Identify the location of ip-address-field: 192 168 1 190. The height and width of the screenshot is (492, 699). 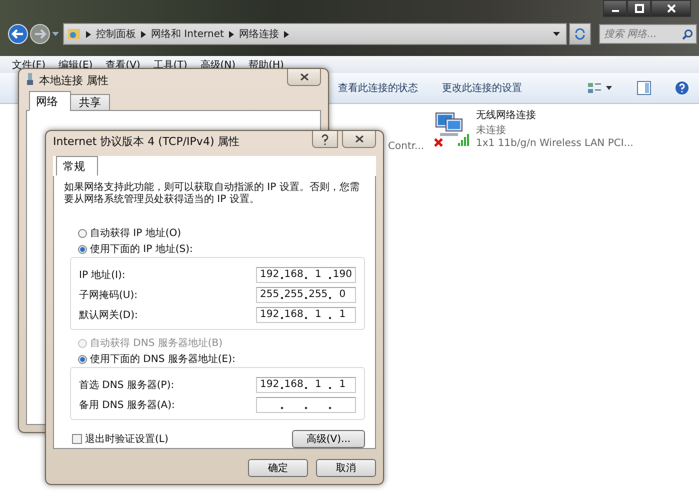
(306, 274).